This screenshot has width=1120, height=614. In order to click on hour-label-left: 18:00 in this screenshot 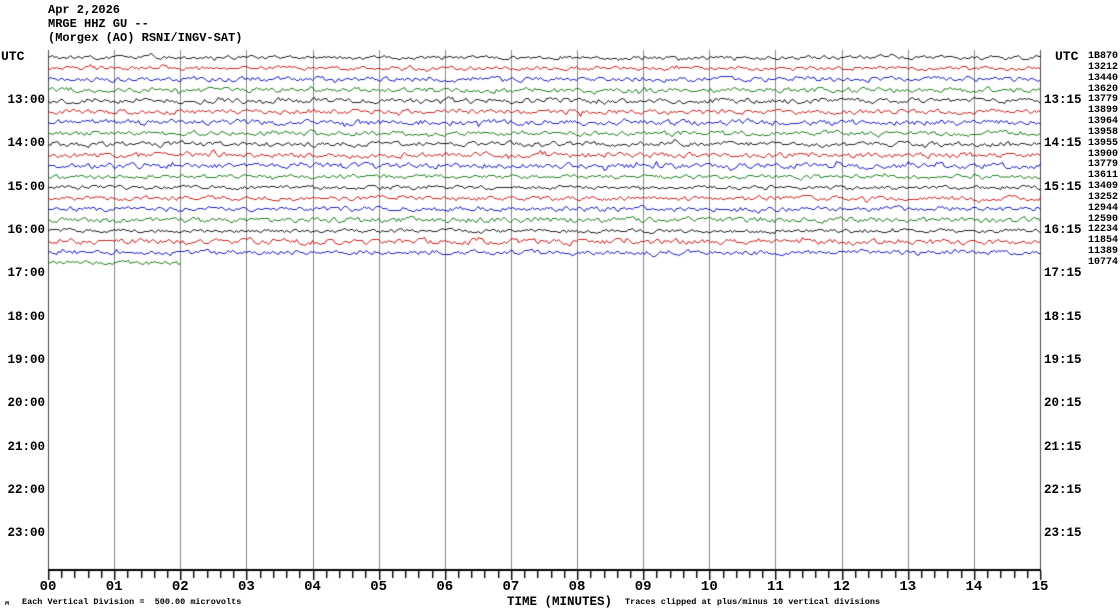, I will do `click(26, 316)`.